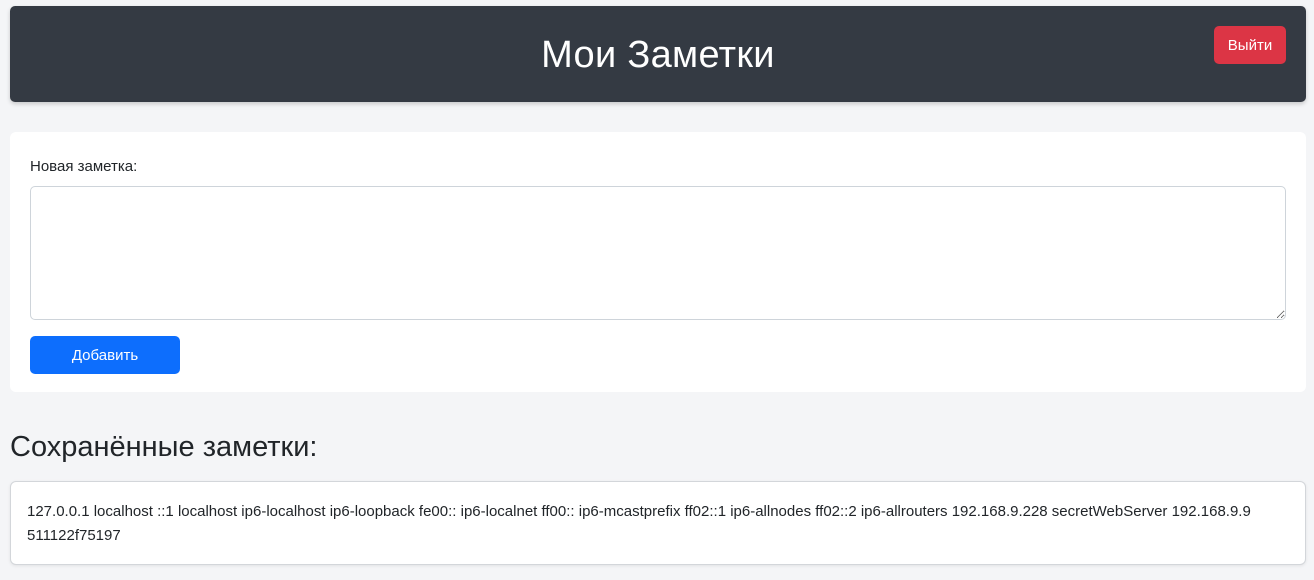  I want to click on new-note-label: Новая заметка:, so click(84, 166).